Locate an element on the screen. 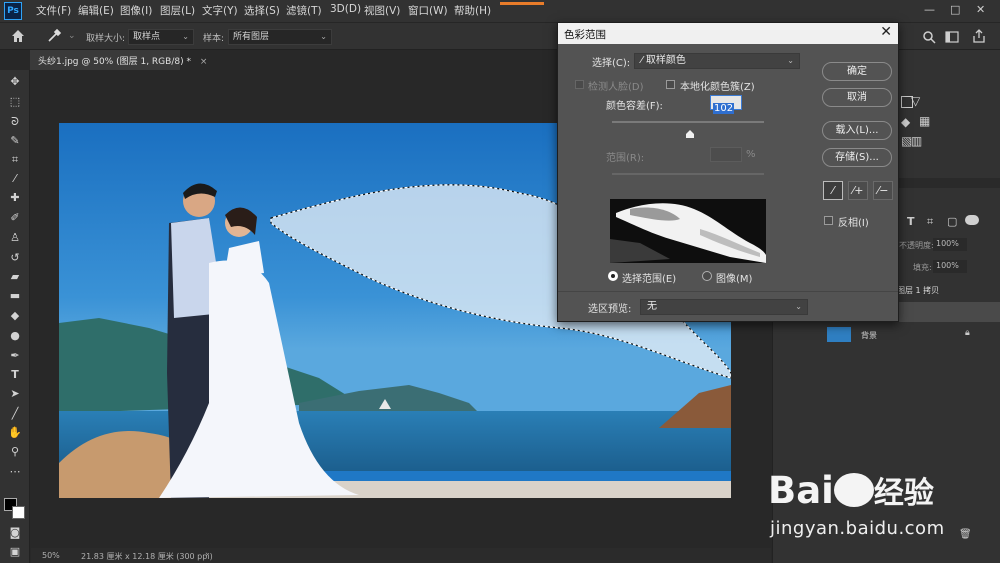 This screenshot has width=1000, height=563. crop-tool-icon: ⌗ is located at coordinates (15, 160).